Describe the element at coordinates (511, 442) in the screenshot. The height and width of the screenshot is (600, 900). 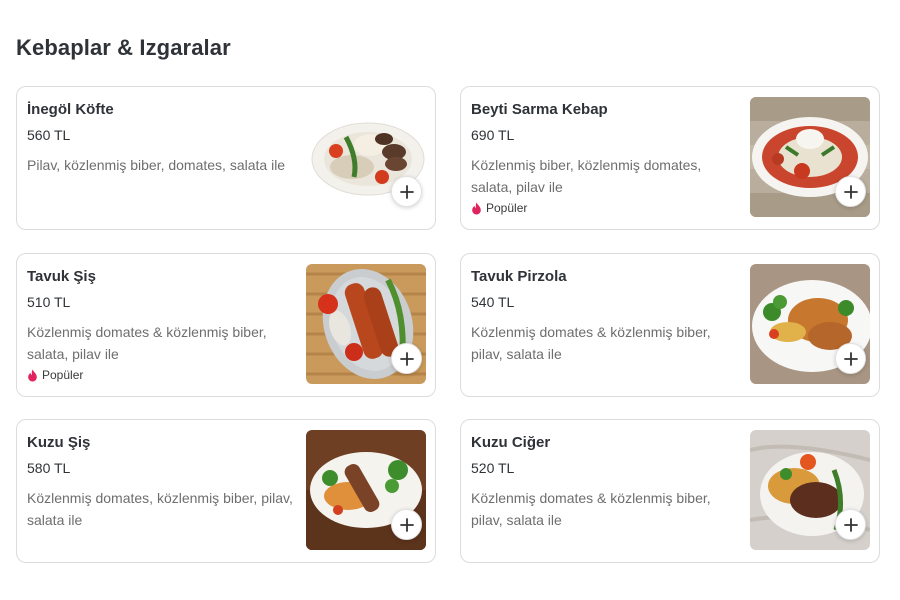
I see `menu-item-name: Kuzu Ciğer` at that location.